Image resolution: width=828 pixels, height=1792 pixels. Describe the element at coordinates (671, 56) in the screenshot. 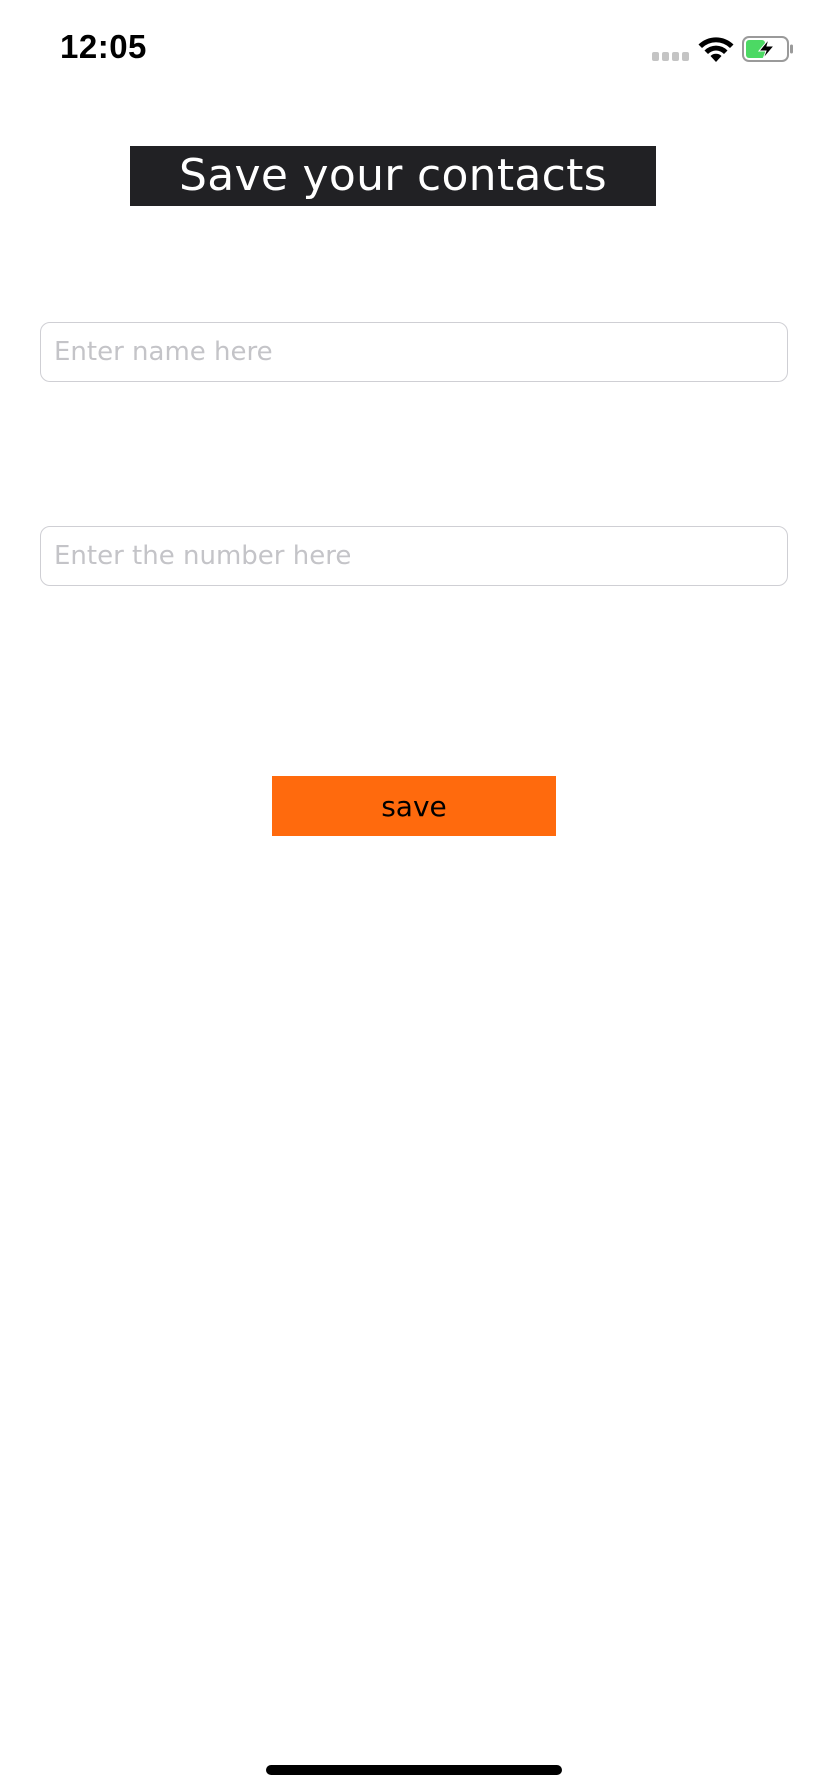

I see `cellular-signal-icon` at that location.